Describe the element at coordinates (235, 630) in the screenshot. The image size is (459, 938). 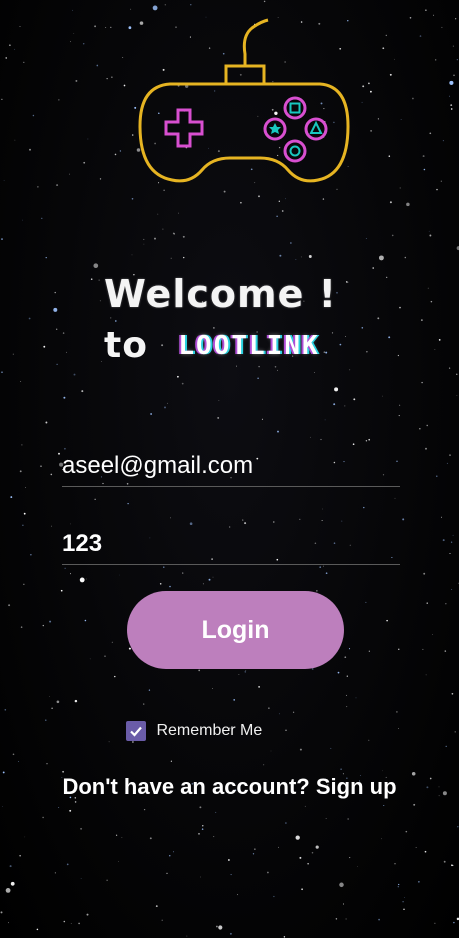
I see `login-button: Login` at that location.